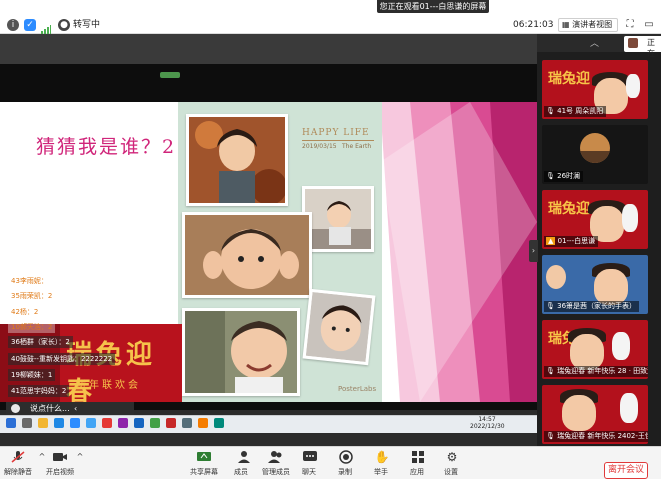 The width and height of the screenshot is (661, 479). What do you see at coordinates (338, 140) in the screenshot?
I see `happy-life-divider` at bounding box center [338, 140].